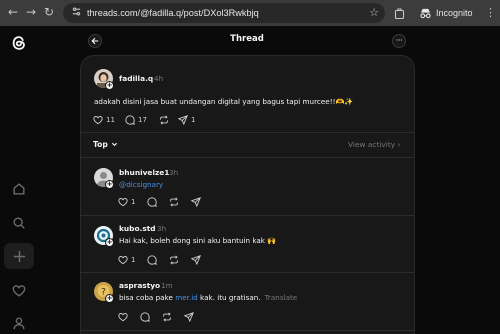 Image resolution: width=500 pixels, height=334 pixels. I want to click on share-count: 1, so click(193, 120).